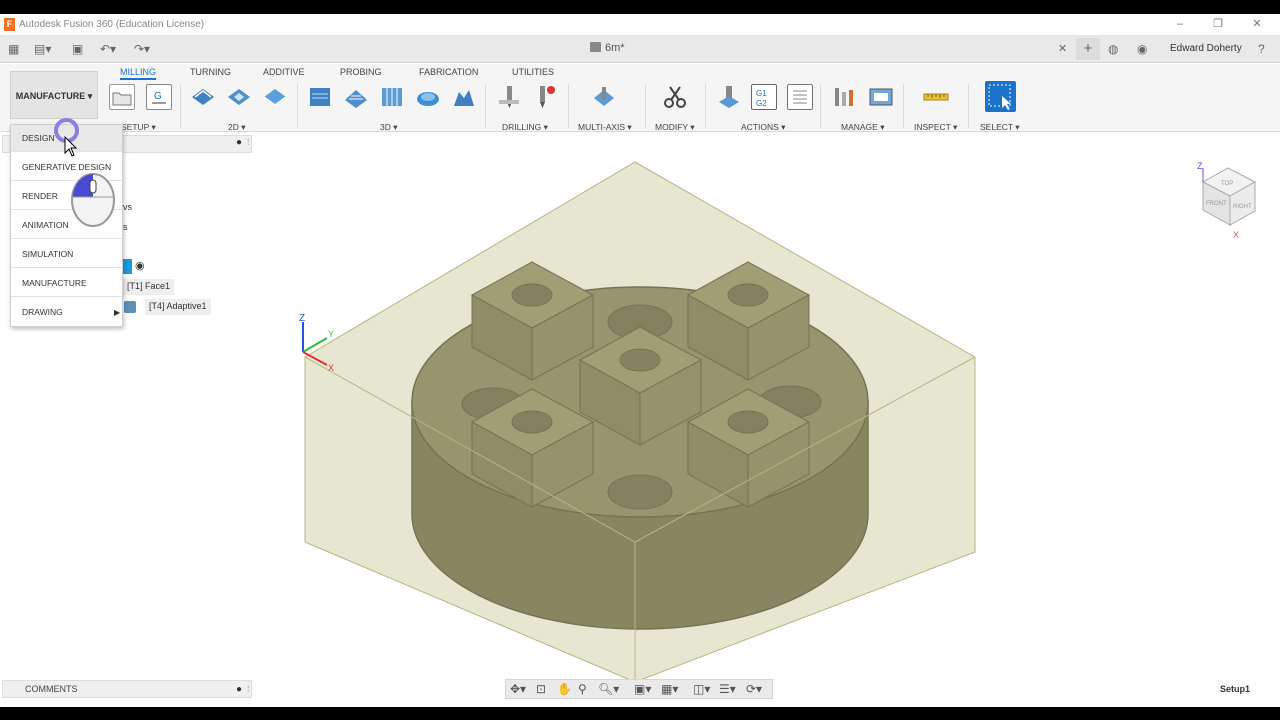 The image size is (1280, 720). I want to click on comments-pin-icon: ●, so click(239, 690).